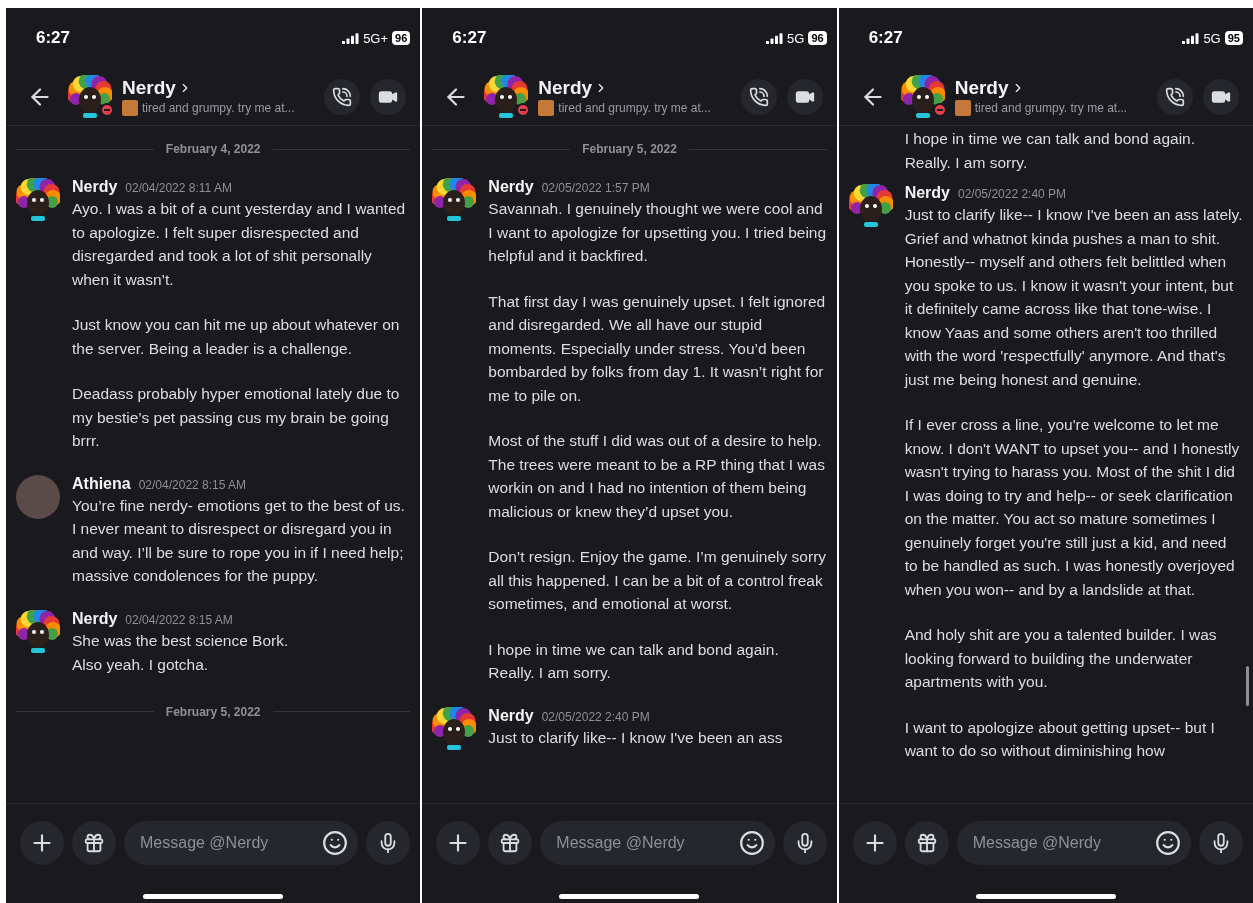  Describe the element at coordinates (213, 149) in the screenshot. I see `date-divider-label: February 4, 2022` at that location.